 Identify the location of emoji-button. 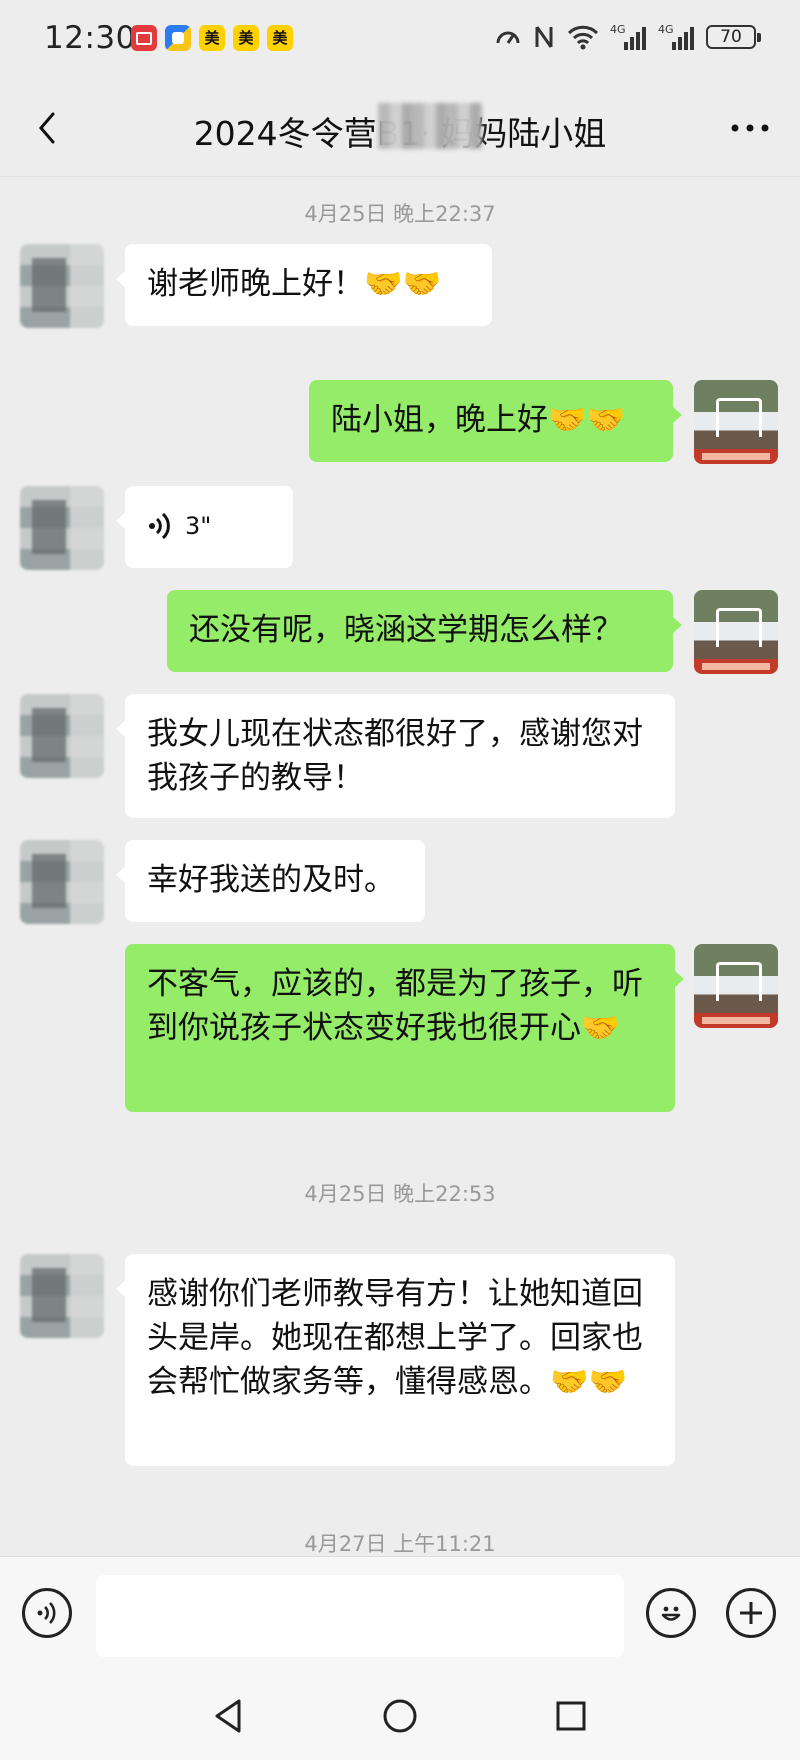
(671, 1613).